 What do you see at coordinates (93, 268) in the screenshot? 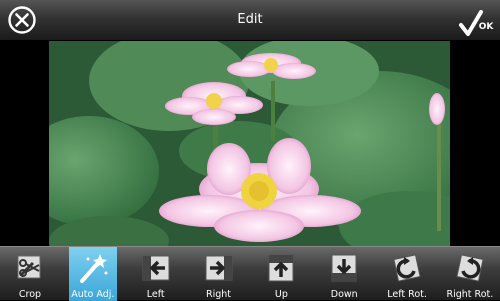
I see `magic-wand-icon` at bounding box center [93, 268].